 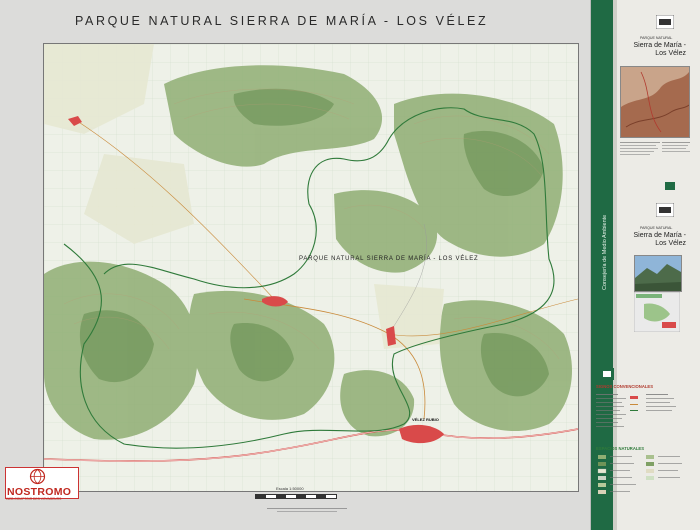 I want to click on location-minimap, so click(x=657, y=312).